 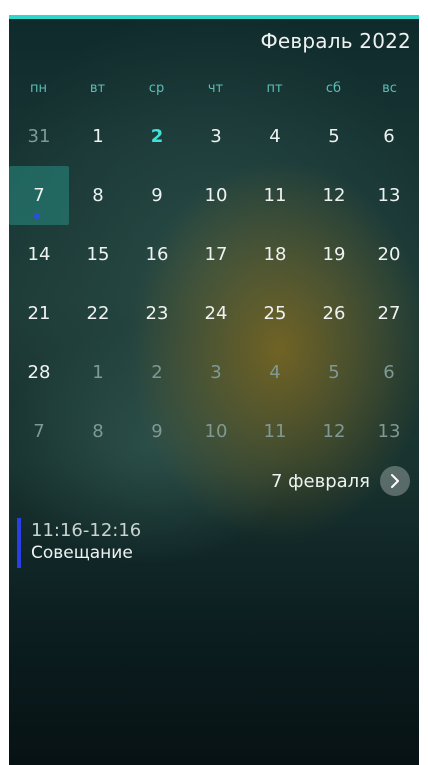 I want to click on weekday-header: пн вт ср чт пт сб вс, so click(x=214, y=91).